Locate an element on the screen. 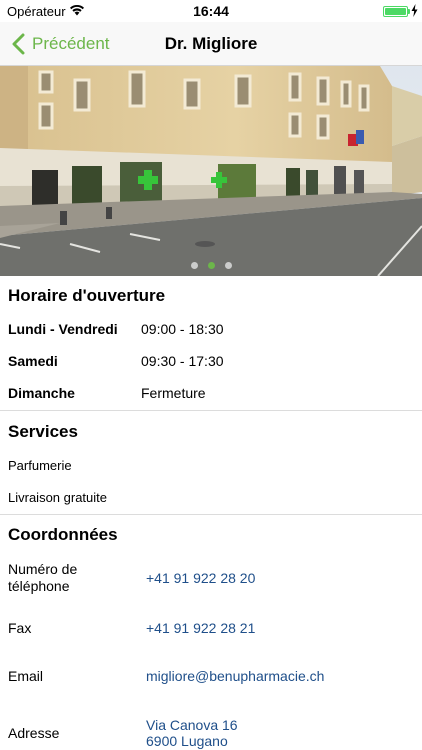 Image resolution: width=422 pixels, height=750 pixels. carousel-dot-active is located at coordinates (211, 265).